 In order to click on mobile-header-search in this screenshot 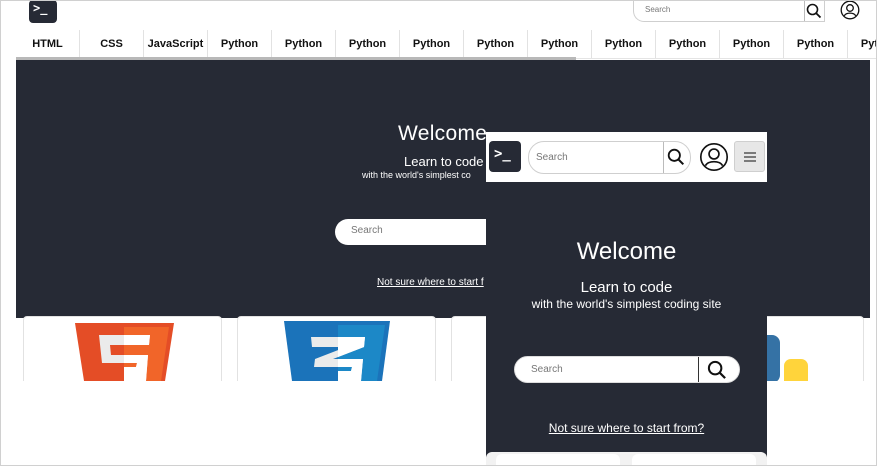, I will do `click(609, 157)`.